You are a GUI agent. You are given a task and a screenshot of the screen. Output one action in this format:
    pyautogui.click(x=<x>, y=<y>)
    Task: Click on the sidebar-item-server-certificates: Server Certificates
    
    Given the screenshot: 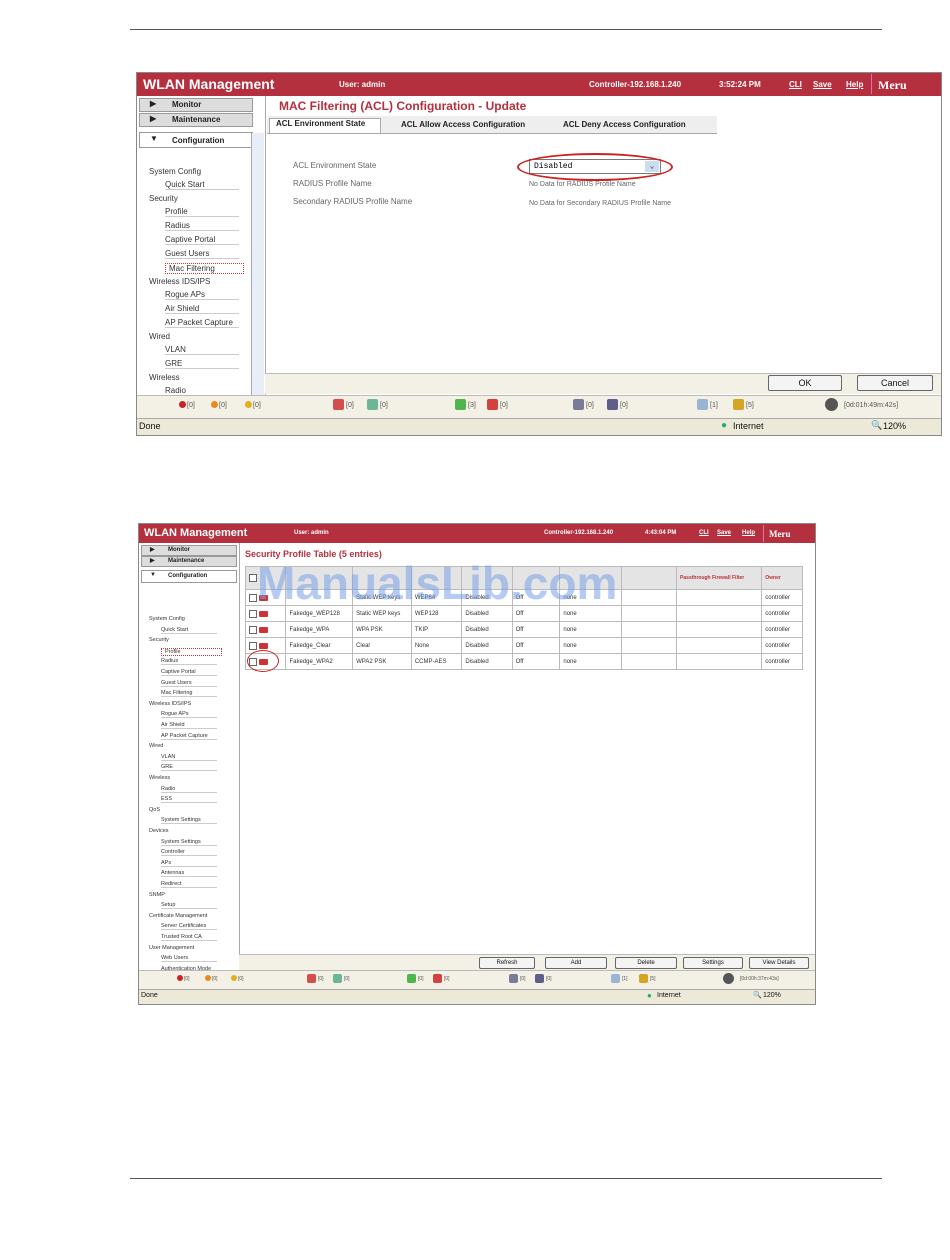 What is the action you would take?
    pyautogui.click(x=189, y=927)
    